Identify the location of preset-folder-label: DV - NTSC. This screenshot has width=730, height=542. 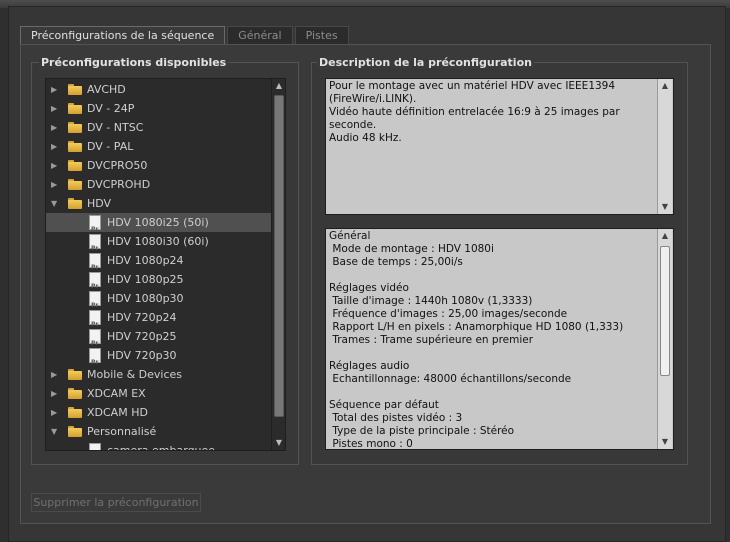
(115, 127).